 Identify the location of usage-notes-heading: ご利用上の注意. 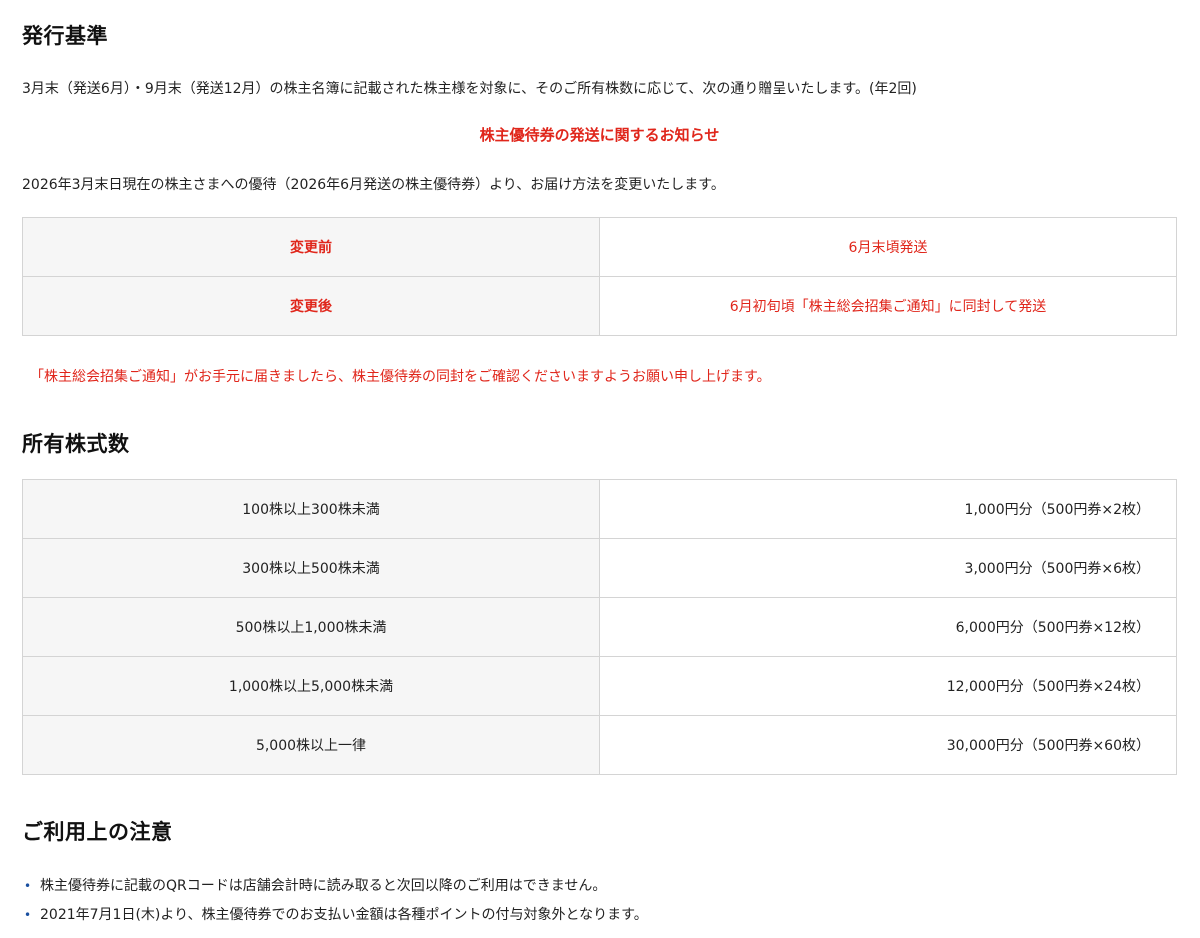
(97, 832).